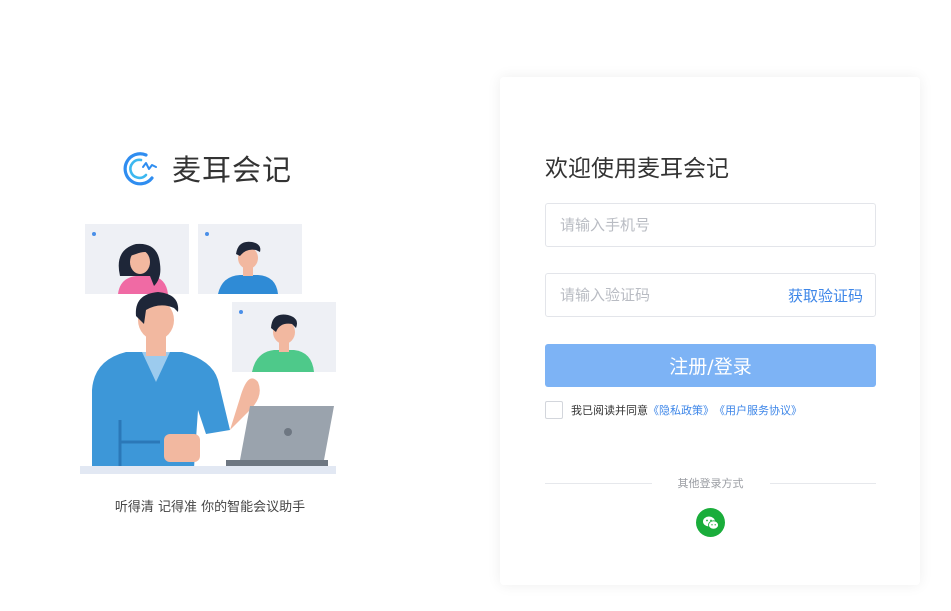 The image size is (951, 611). Describe the element at coordinates (637, 169) in the screenshot. I see `login-title: 欢迎使用麦耳会记` at that location.